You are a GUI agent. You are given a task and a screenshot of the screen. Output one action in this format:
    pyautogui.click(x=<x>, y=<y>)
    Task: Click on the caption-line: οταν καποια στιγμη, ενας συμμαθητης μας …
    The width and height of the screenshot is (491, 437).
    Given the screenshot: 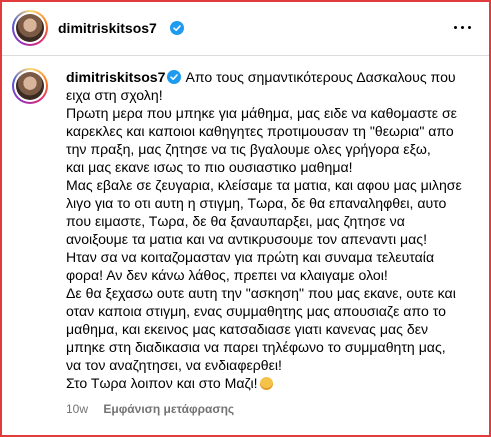 What is the action you would take?
    pyautogui.click(x=256, y=311)
    